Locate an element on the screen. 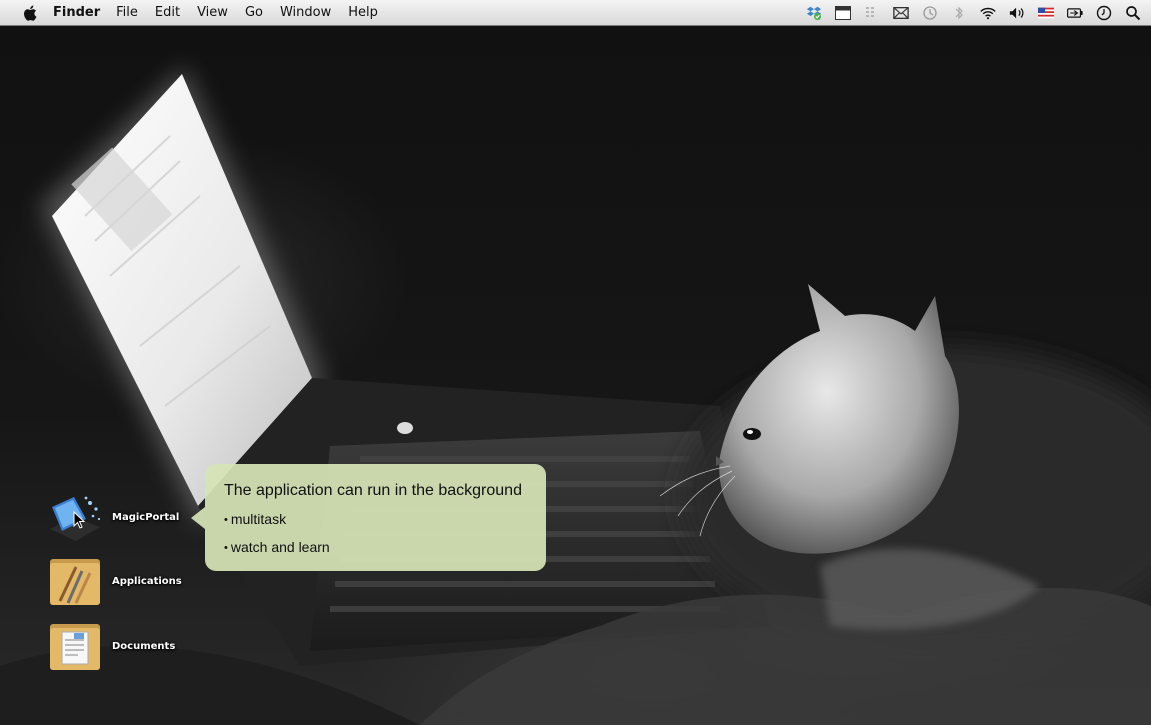 The height and width of the screenshot is (725, 1151). volume-icon is located at coordinates (1017, 13).